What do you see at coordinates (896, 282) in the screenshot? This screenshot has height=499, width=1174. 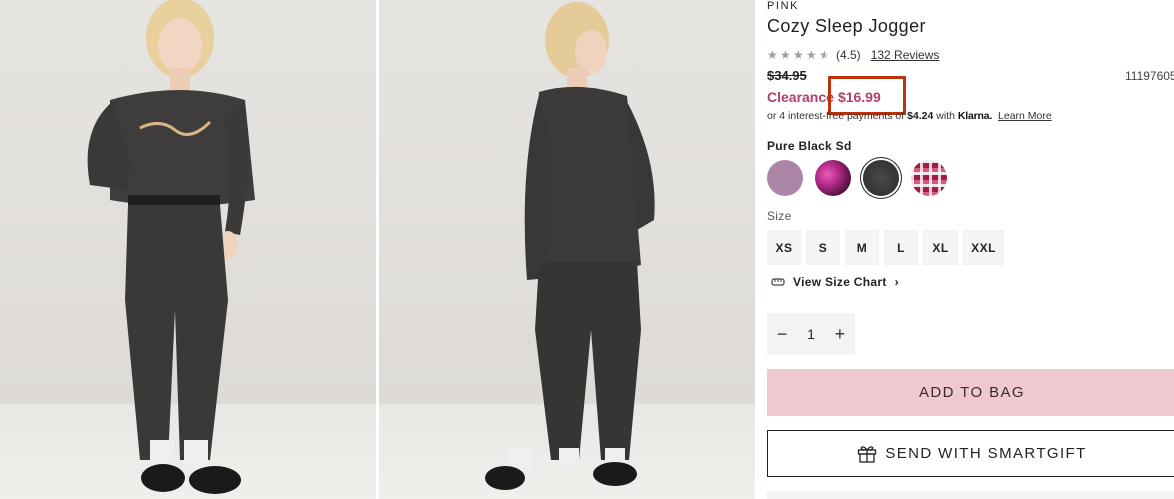 I see `chevron-right-icon: ›` at bounding box center [896, 282].